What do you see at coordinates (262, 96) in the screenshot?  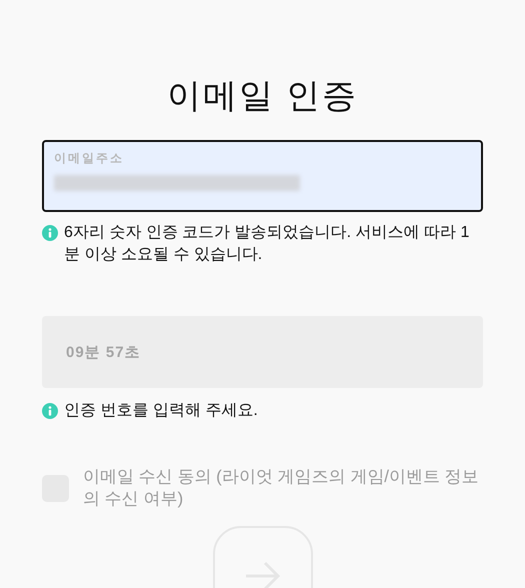 I see `page-title: 이메일 인증` at bounding box center [262, 96].